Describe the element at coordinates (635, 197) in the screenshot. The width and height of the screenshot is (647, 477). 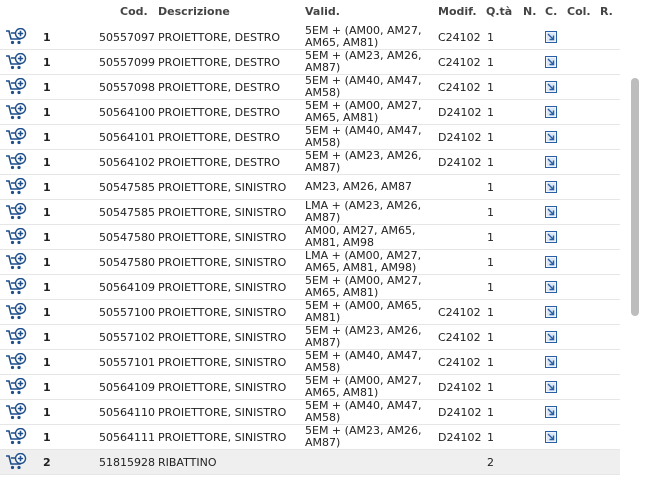
I see `scrollbar-thumb` at that location.